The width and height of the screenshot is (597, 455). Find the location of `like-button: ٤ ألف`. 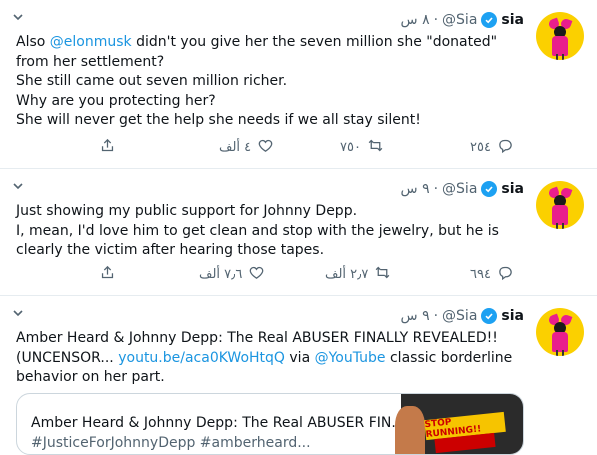

like-button: ٤ ألف is located at coordinates (246, 147).